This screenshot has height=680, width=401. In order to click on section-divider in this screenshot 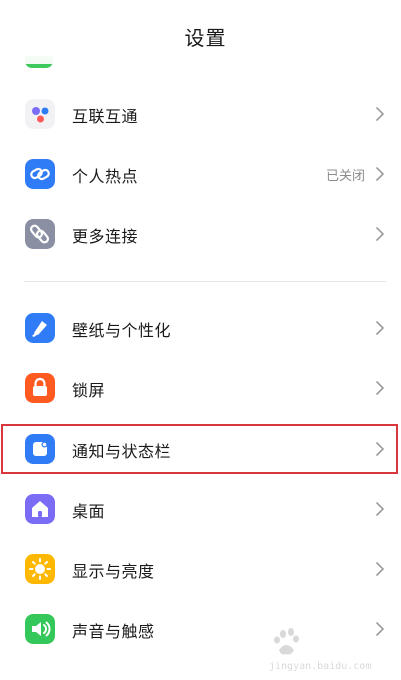, I will do `click(205, 281)`.